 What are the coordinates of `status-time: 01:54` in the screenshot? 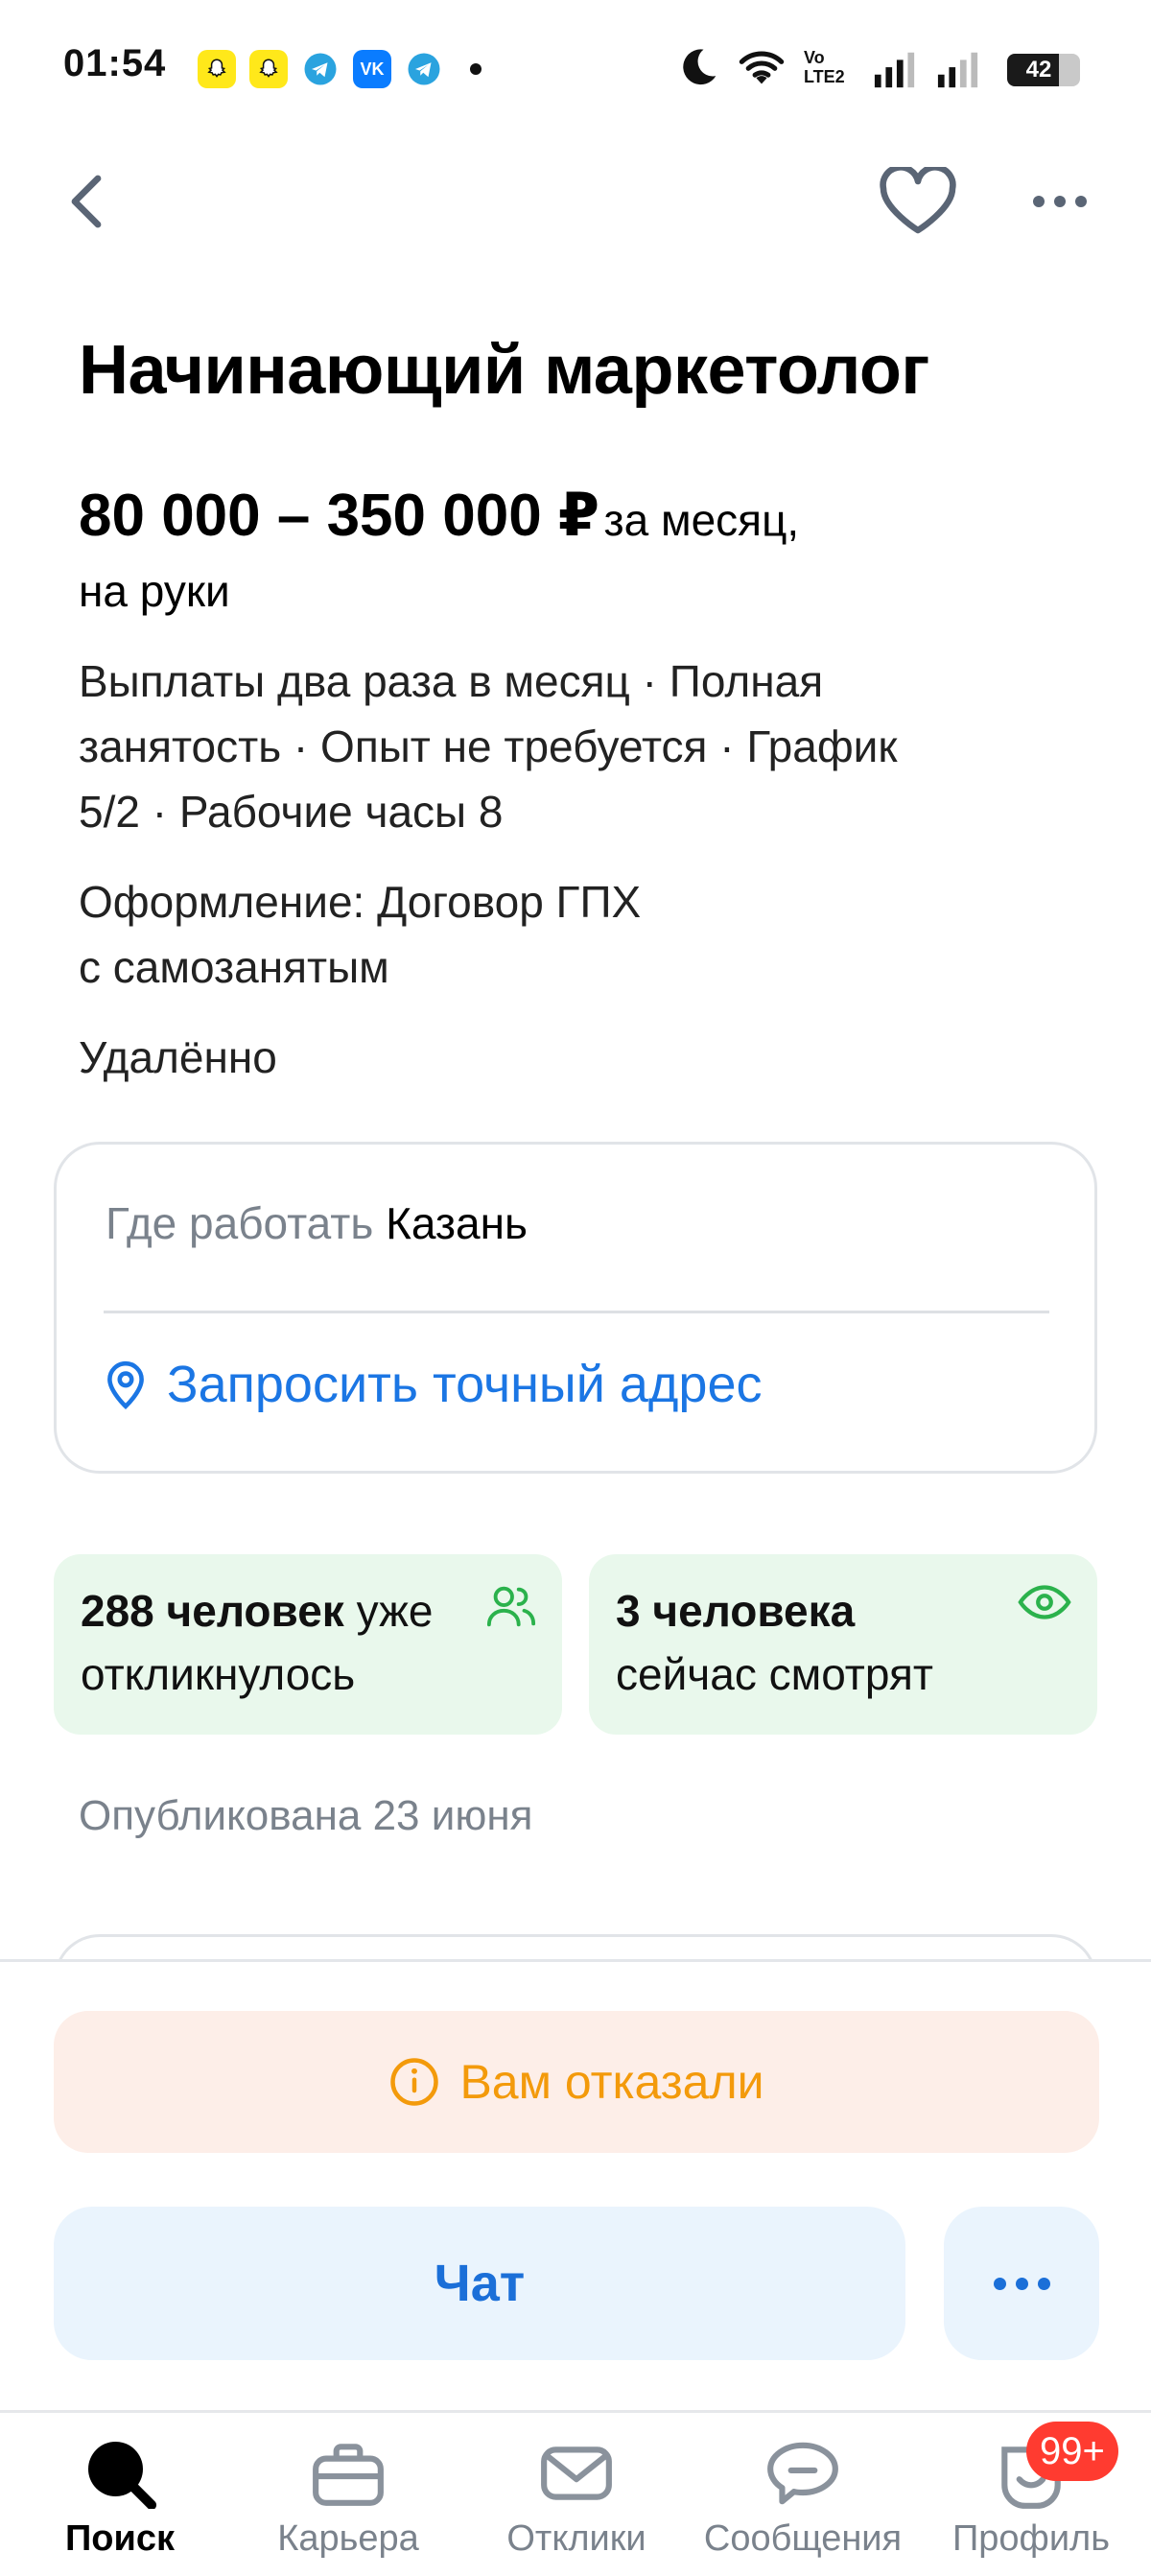 It's located at (115, 63).